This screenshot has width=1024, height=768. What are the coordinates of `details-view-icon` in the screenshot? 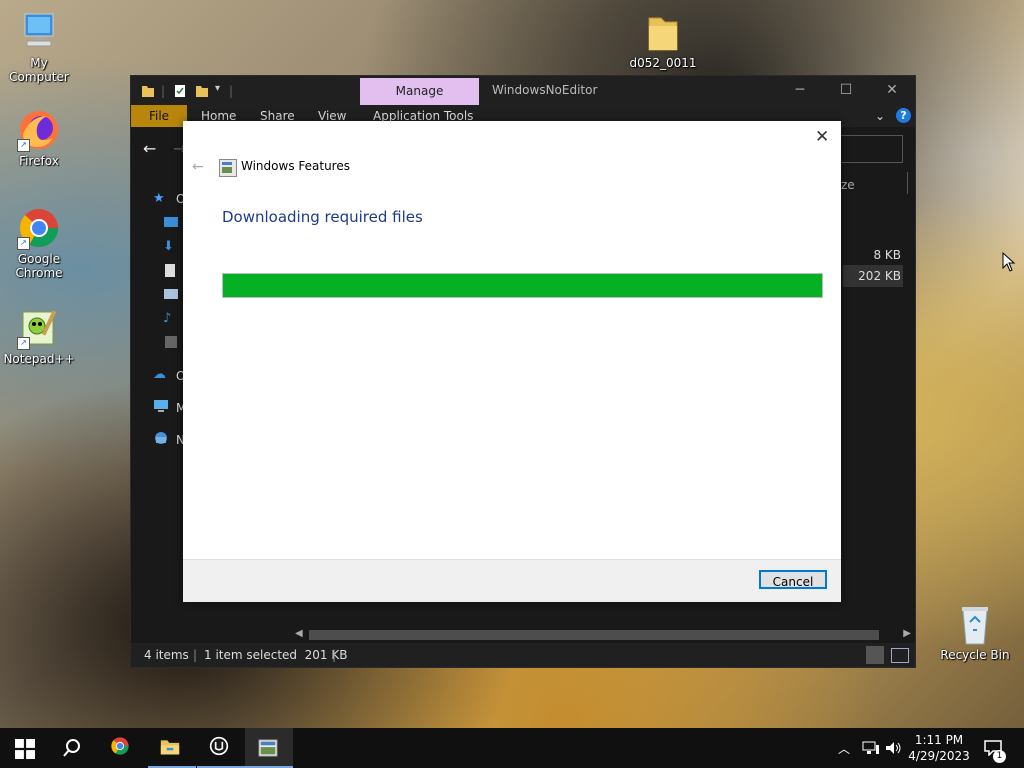 It's located at (875, 655).